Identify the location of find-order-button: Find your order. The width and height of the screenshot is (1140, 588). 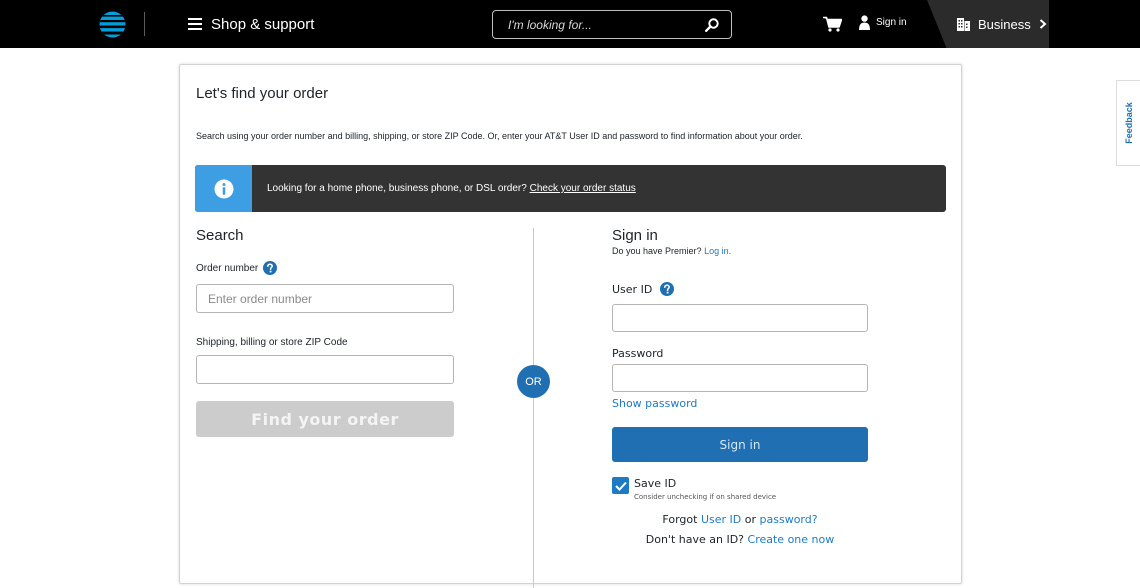
(325, 419).